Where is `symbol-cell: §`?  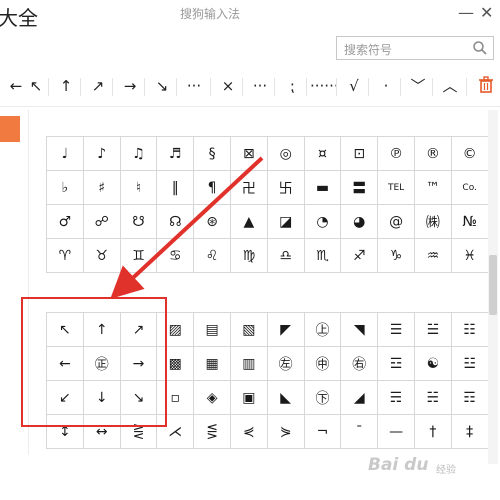
symbol-cell: § is located at coordinates (212, 153).